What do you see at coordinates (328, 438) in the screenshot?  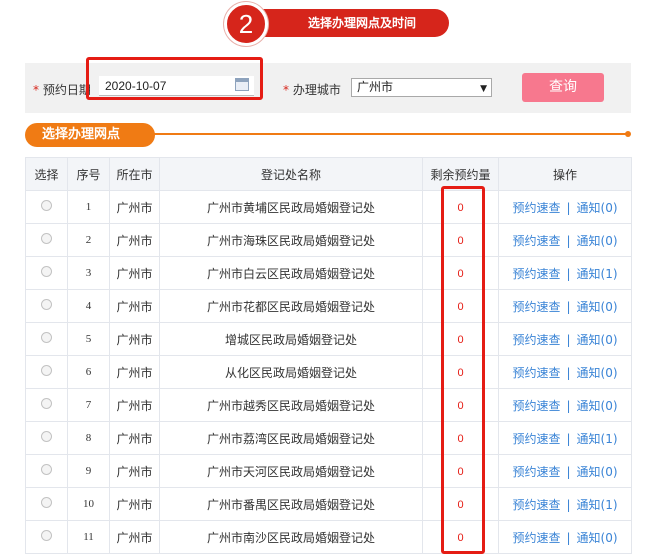 I see `table-row: 8 广州市 广州市荔湾区民政局婚姻登记处 0 预约速查 | 通知(1)` at bounding box center [328, 438].